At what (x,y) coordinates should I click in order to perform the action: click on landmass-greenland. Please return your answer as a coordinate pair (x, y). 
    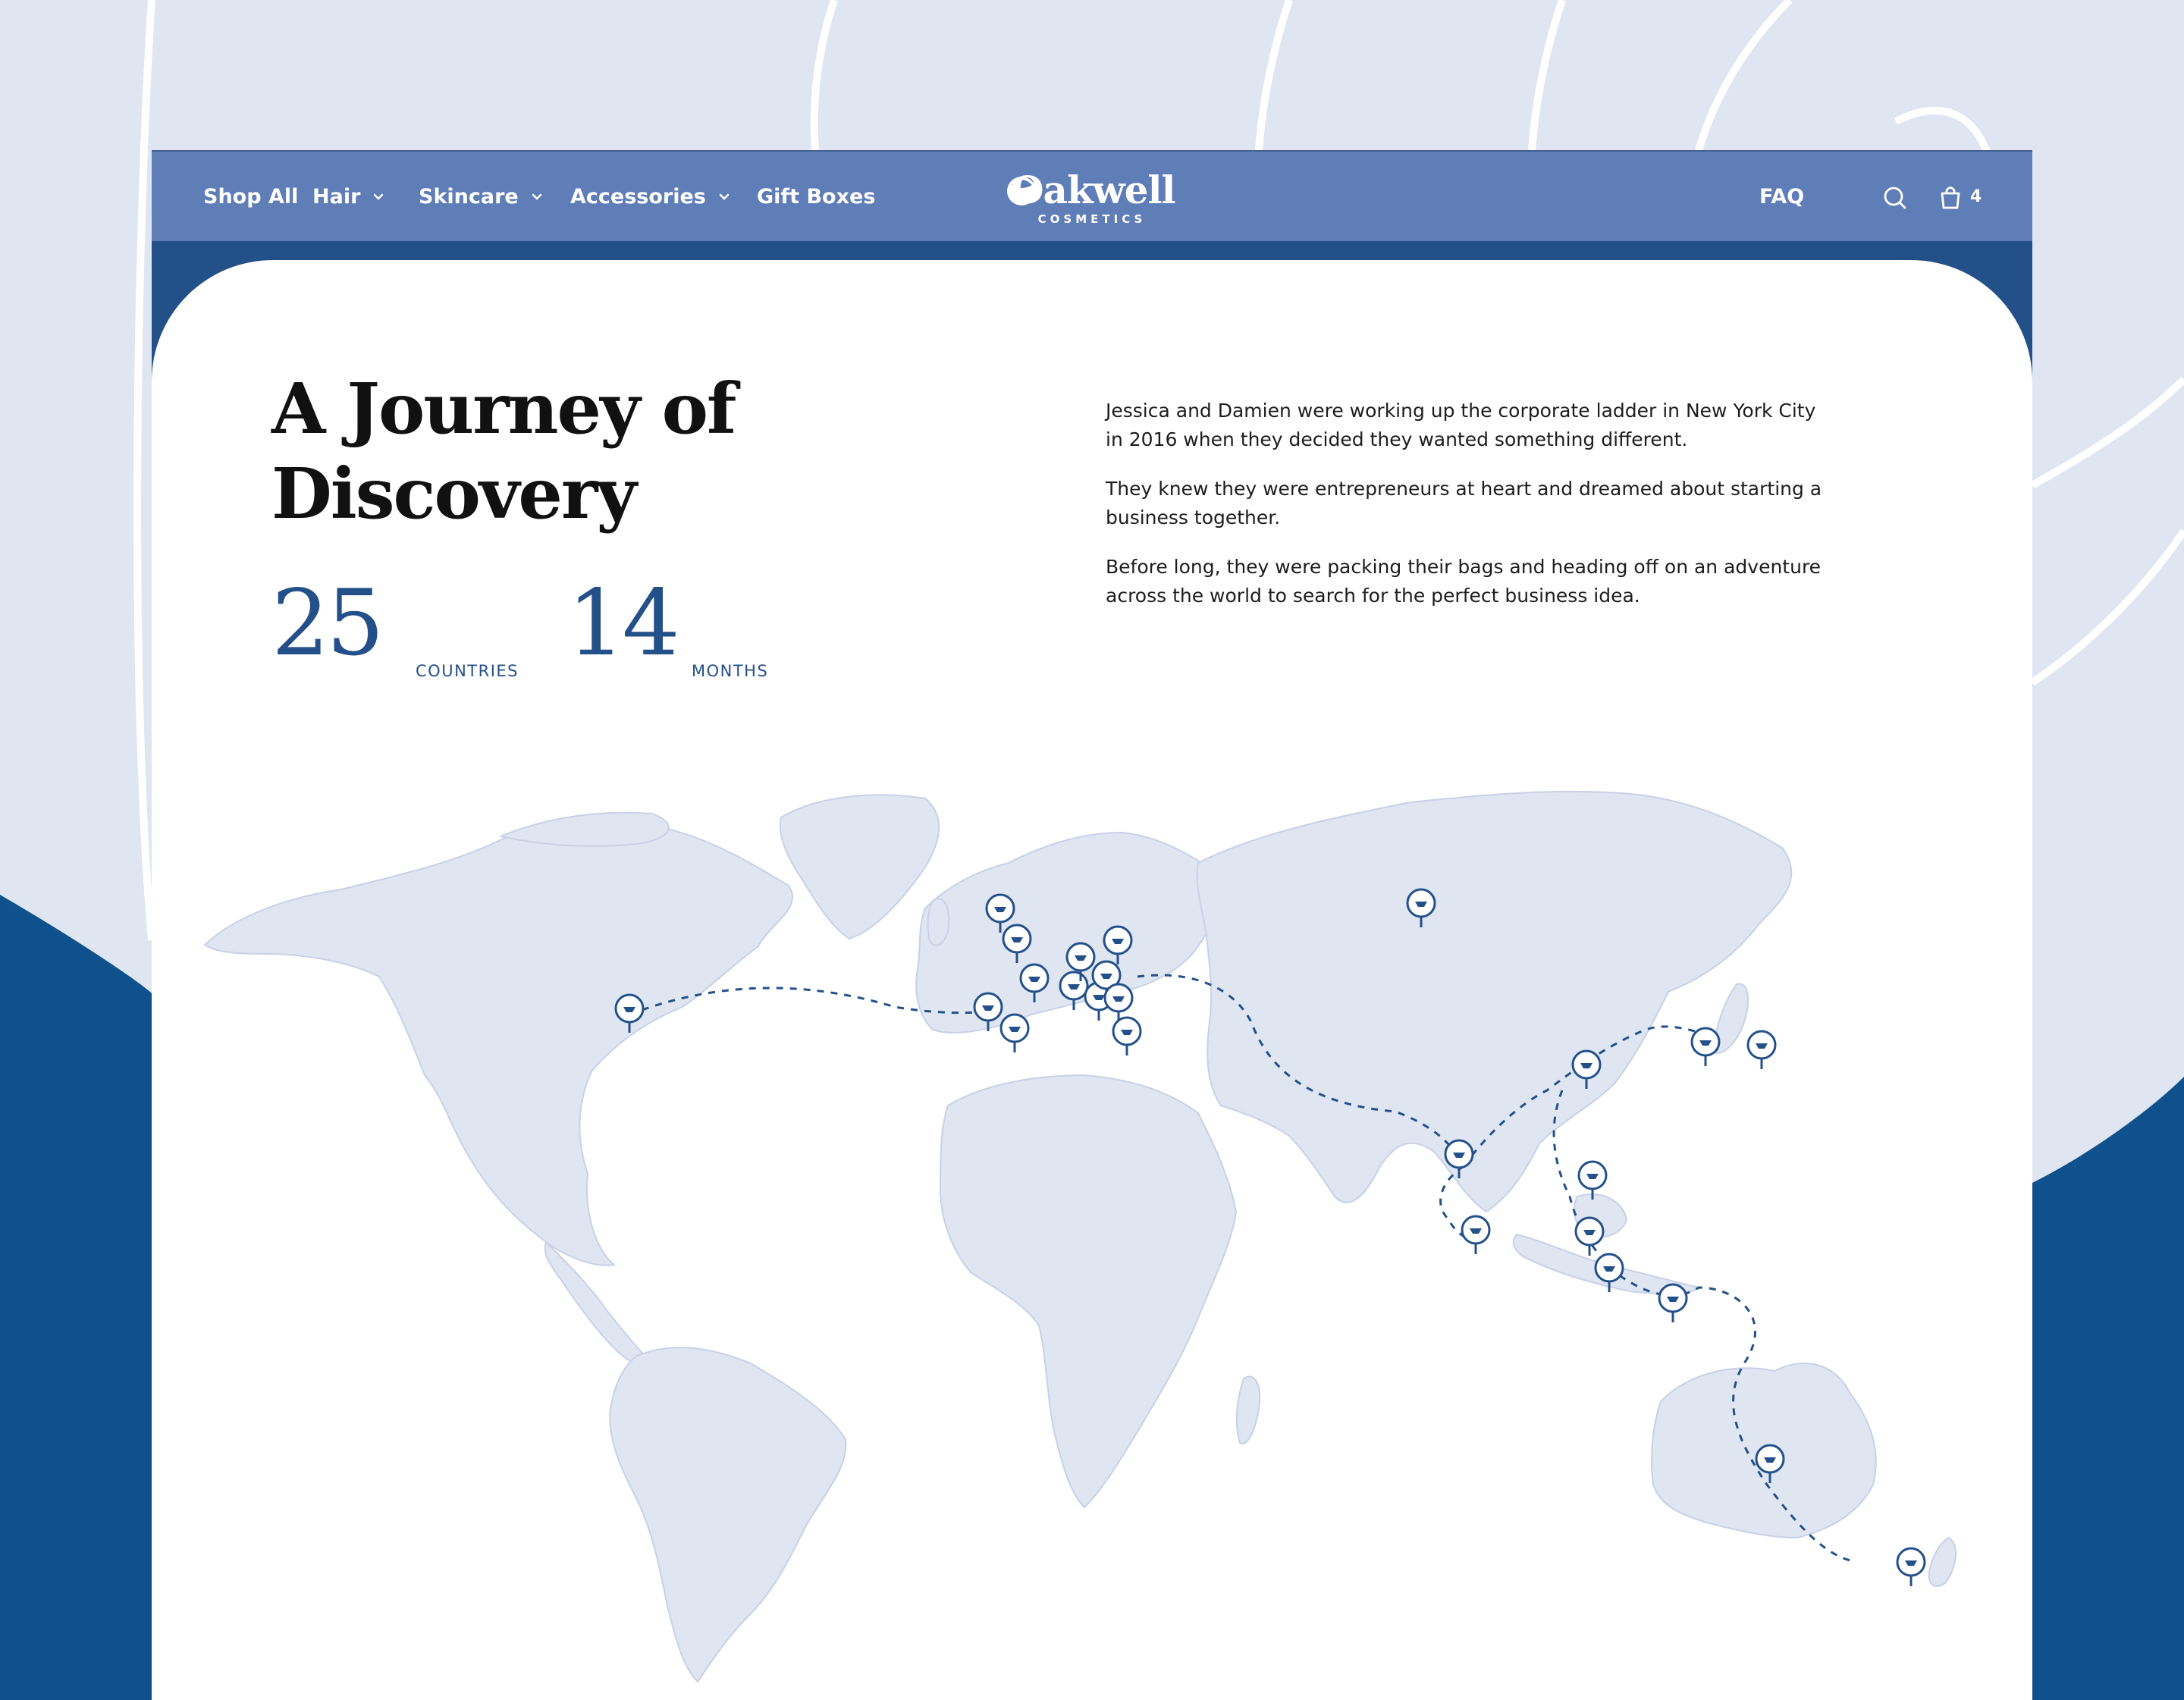
    Looking at the image, I should click on (859, 866).